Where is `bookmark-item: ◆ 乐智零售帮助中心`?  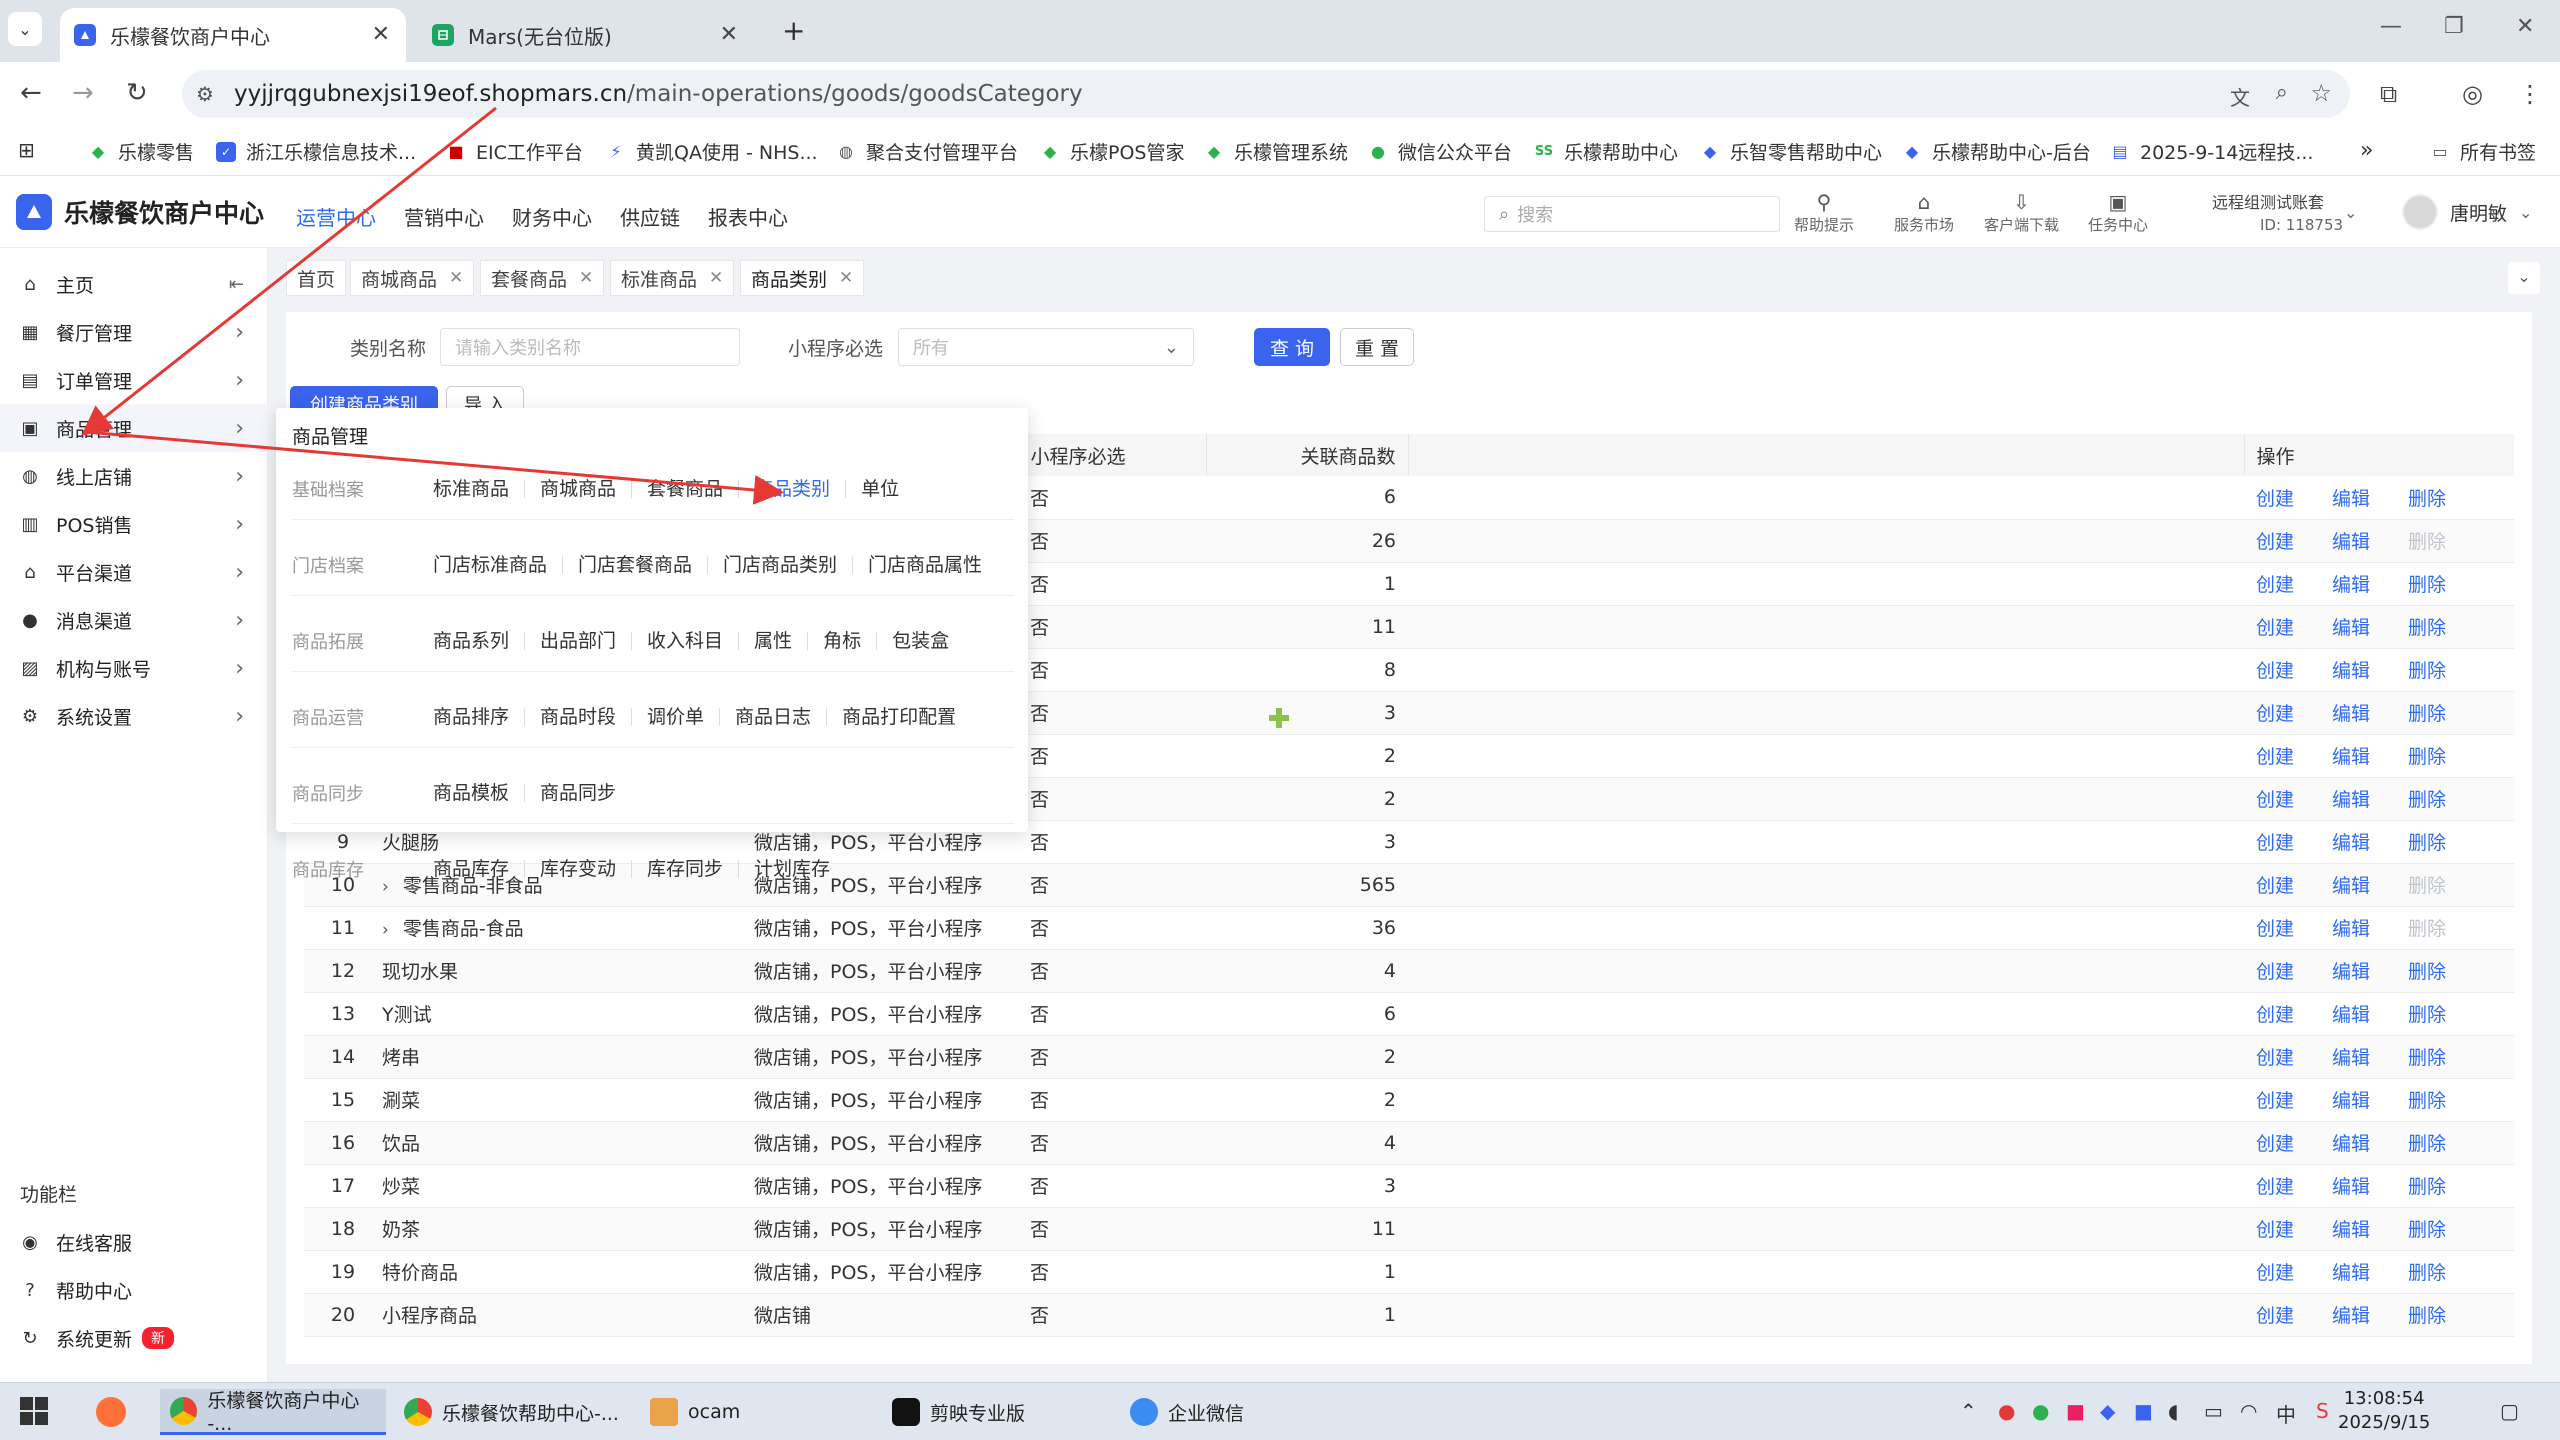 bookmark-item: ◆ 乐智零售帮助中心 is located at coordinates (1791, 151).